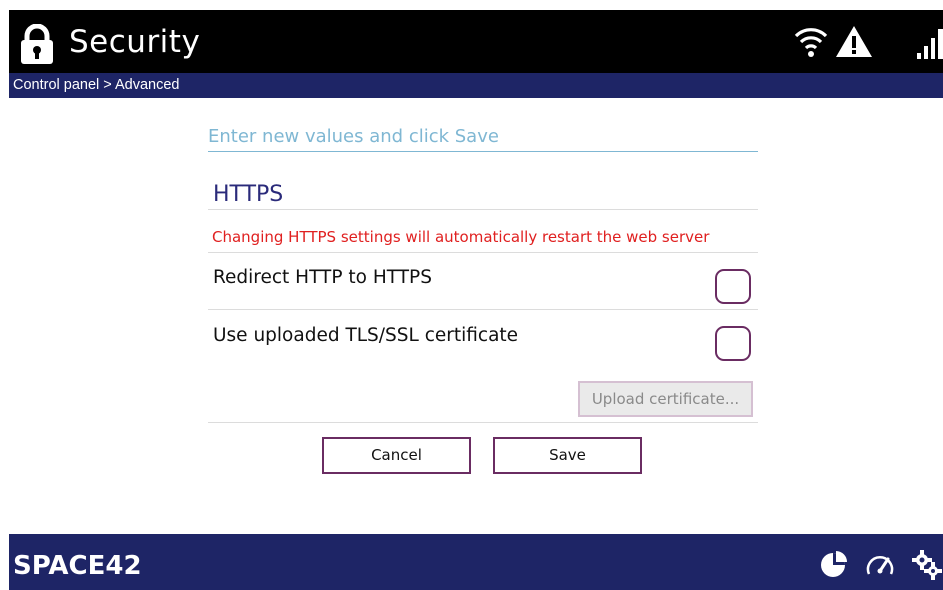 Image resolution: width=943 pixels, height=590 pixels. What do you see at coordinates (927, 565) in the screenshot?
I see `gears-icon` at bounding box center [927, 565].